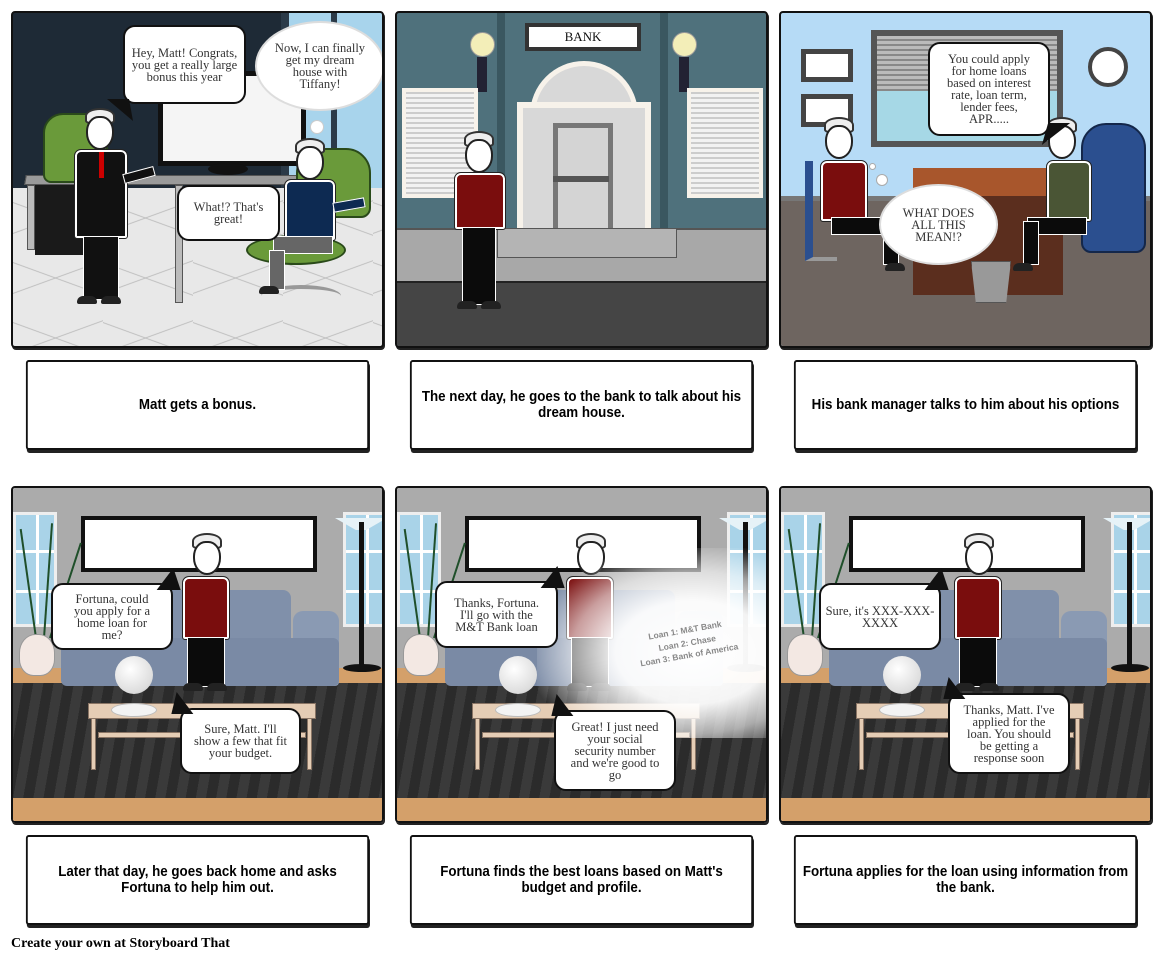 The image size is (1164, 962). Describe the element at coordinates (581, 313) in the screenshot. I see `street` at that location.